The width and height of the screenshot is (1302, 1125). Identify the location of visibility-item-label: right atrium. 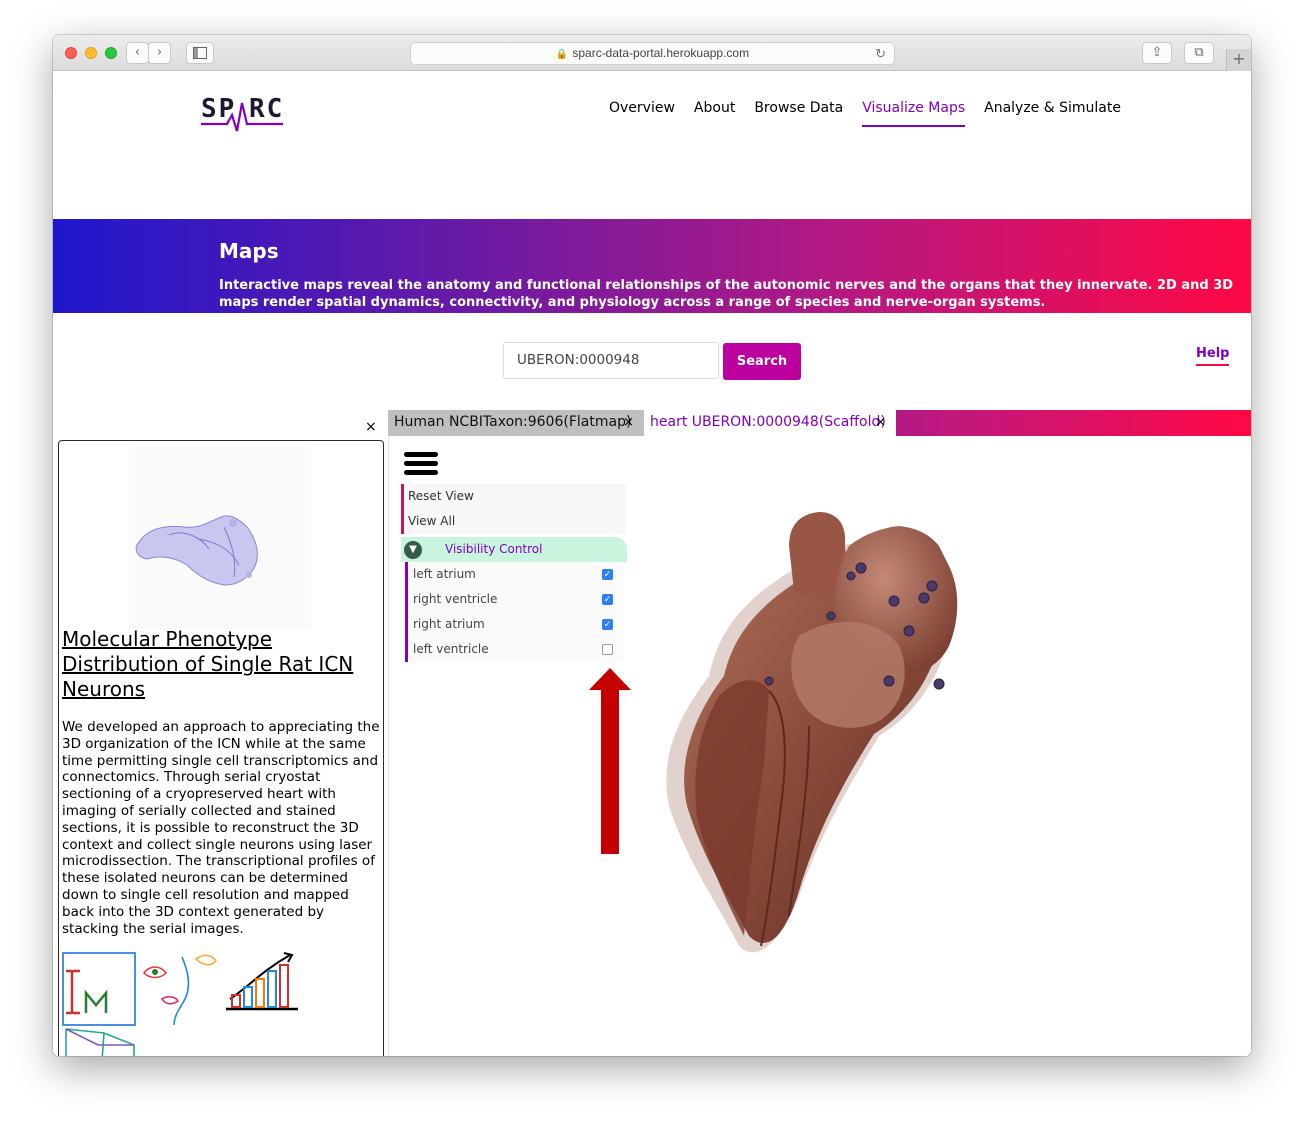
(449, 624).